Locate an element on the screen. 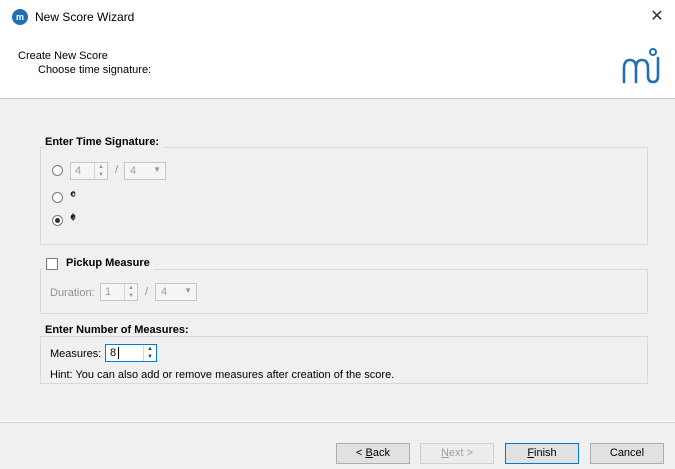 The width and height of the screenshot is (675, 469). cut-time-symbol: 𝄵 is located at coordinates (73, 218).